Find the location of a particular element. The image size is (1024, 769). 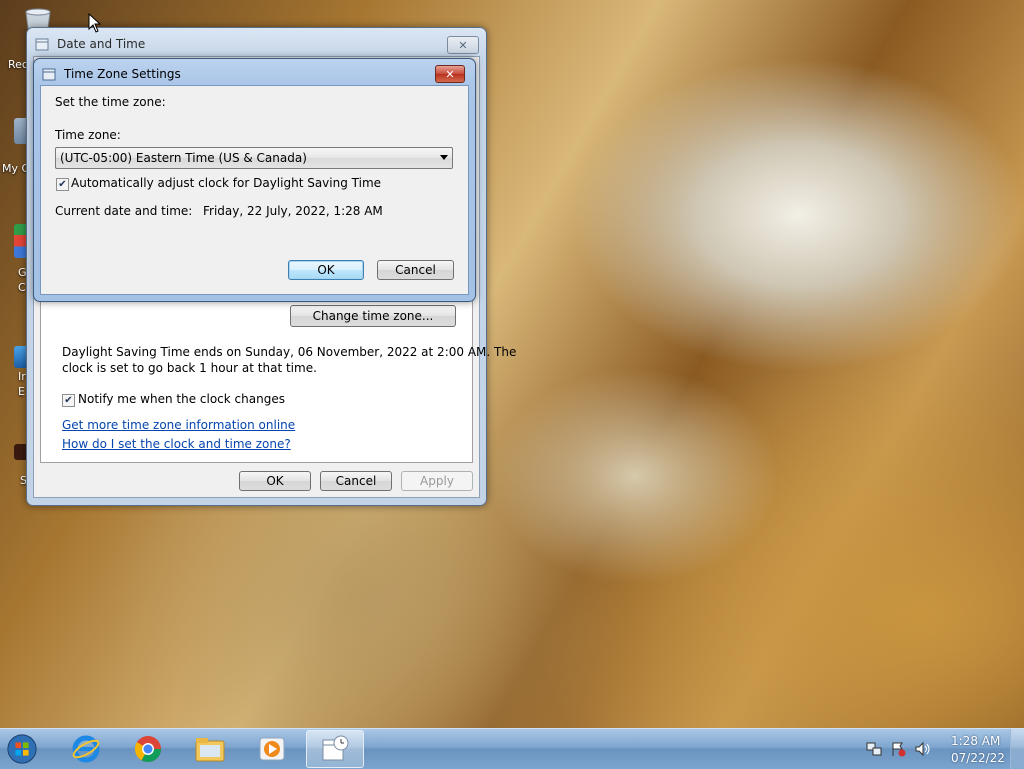

chevron-down-icon is located at coordinates (444, 157).